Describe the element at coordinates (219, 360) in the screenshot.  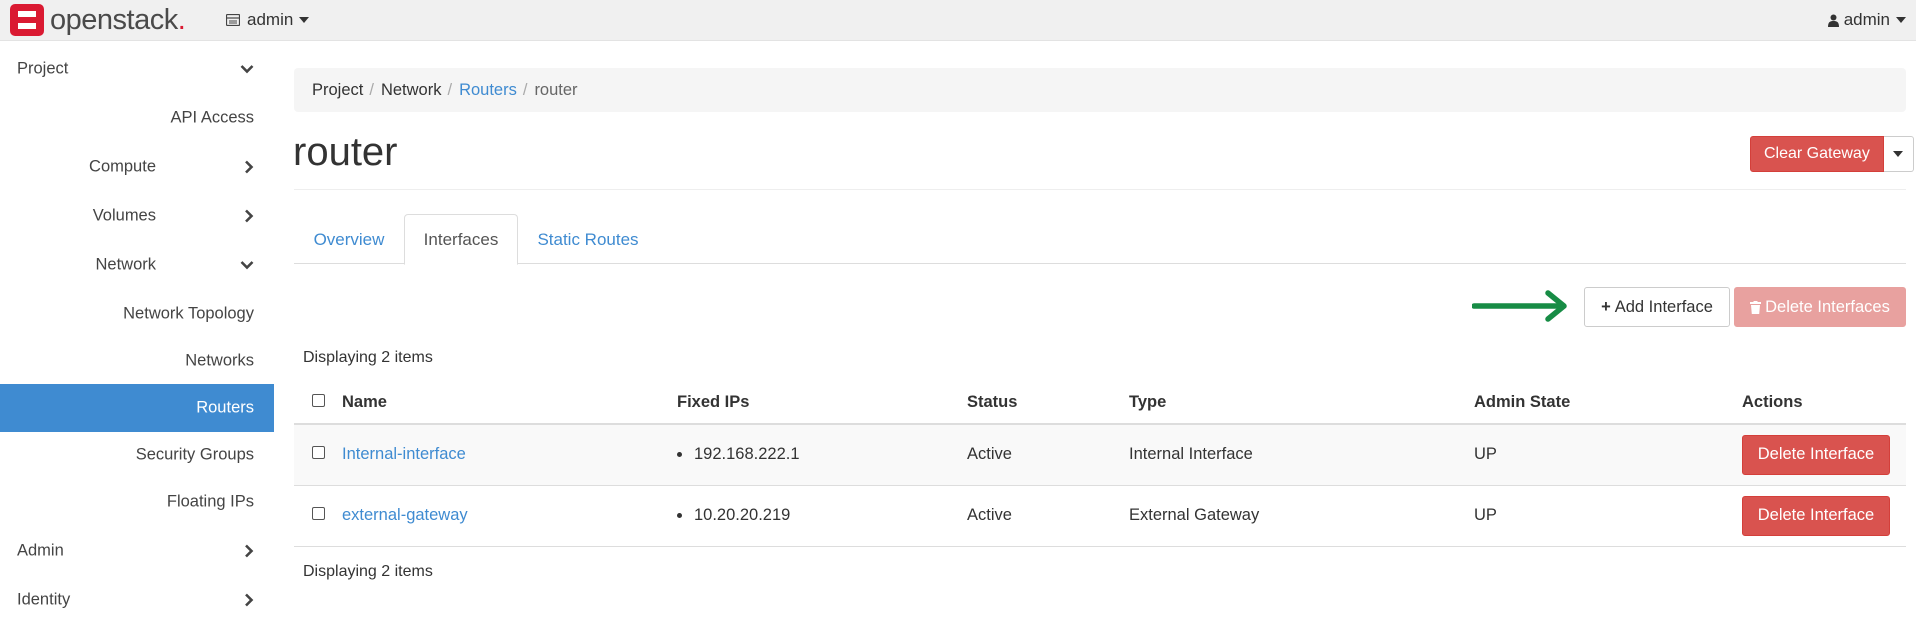
I see `sidebar-item-label: Networks` at that location.